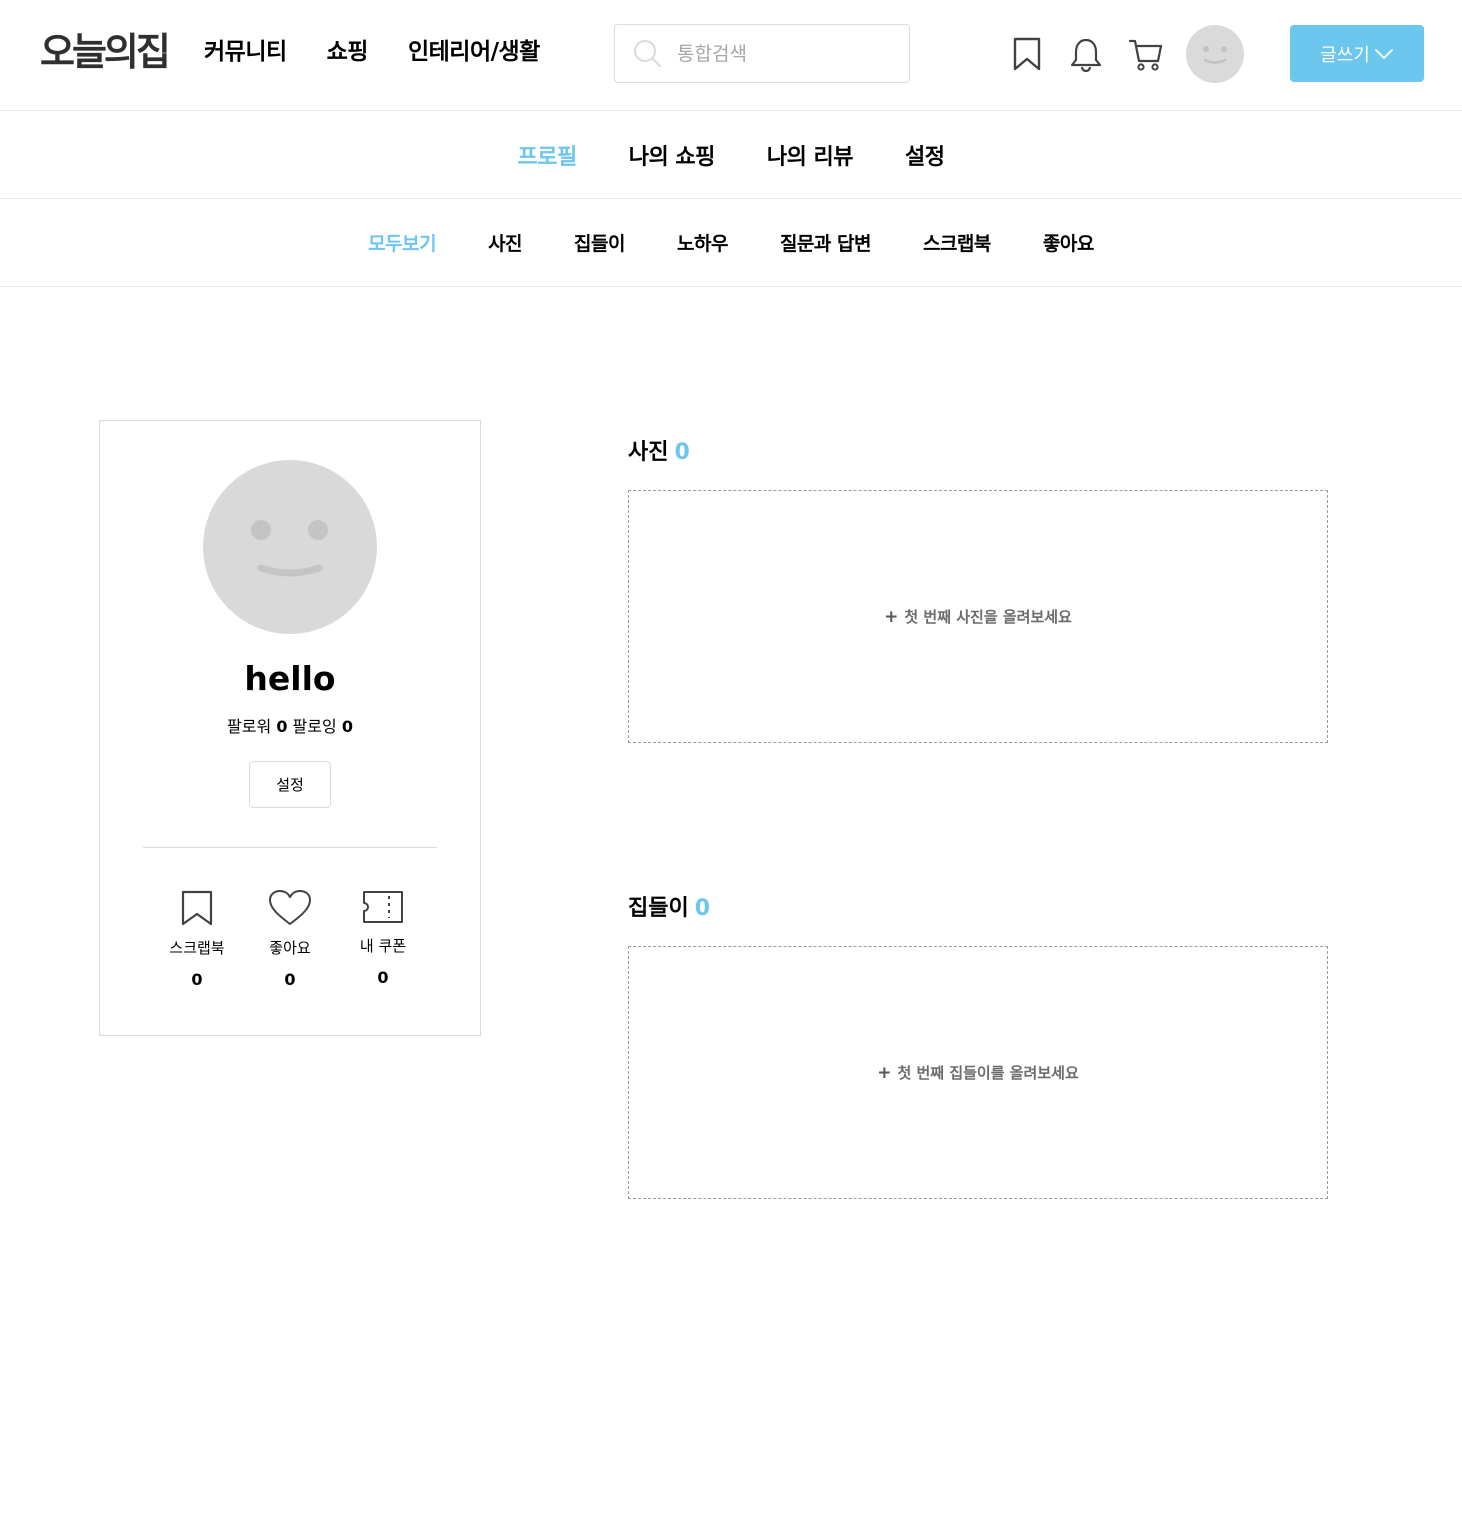 The image size is (1462, 1516). I want to click on profile-avatar, so click(290, 547).